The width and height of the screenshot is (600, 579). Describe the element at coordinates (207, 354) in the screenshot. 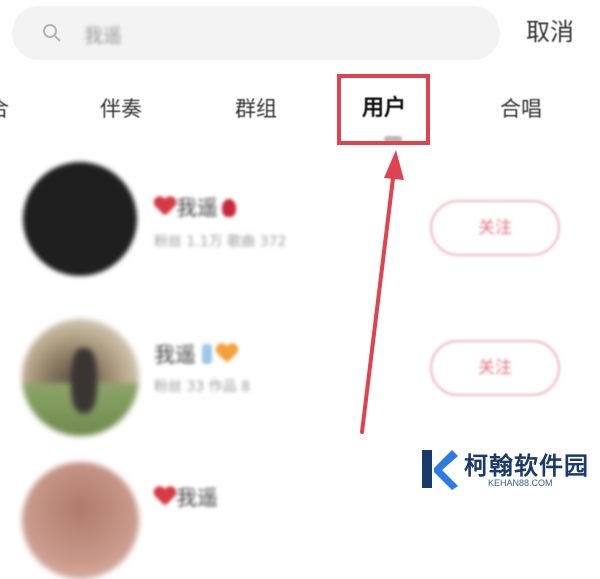

I see `bottle-icon` at that location.